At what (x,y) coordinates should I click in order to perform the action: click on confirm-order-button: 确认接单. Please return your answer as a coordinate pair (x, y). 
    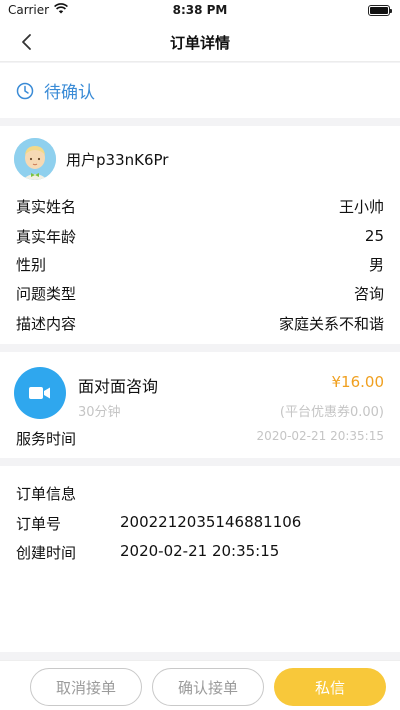
    Looking at the image, I should click on (208, 687).